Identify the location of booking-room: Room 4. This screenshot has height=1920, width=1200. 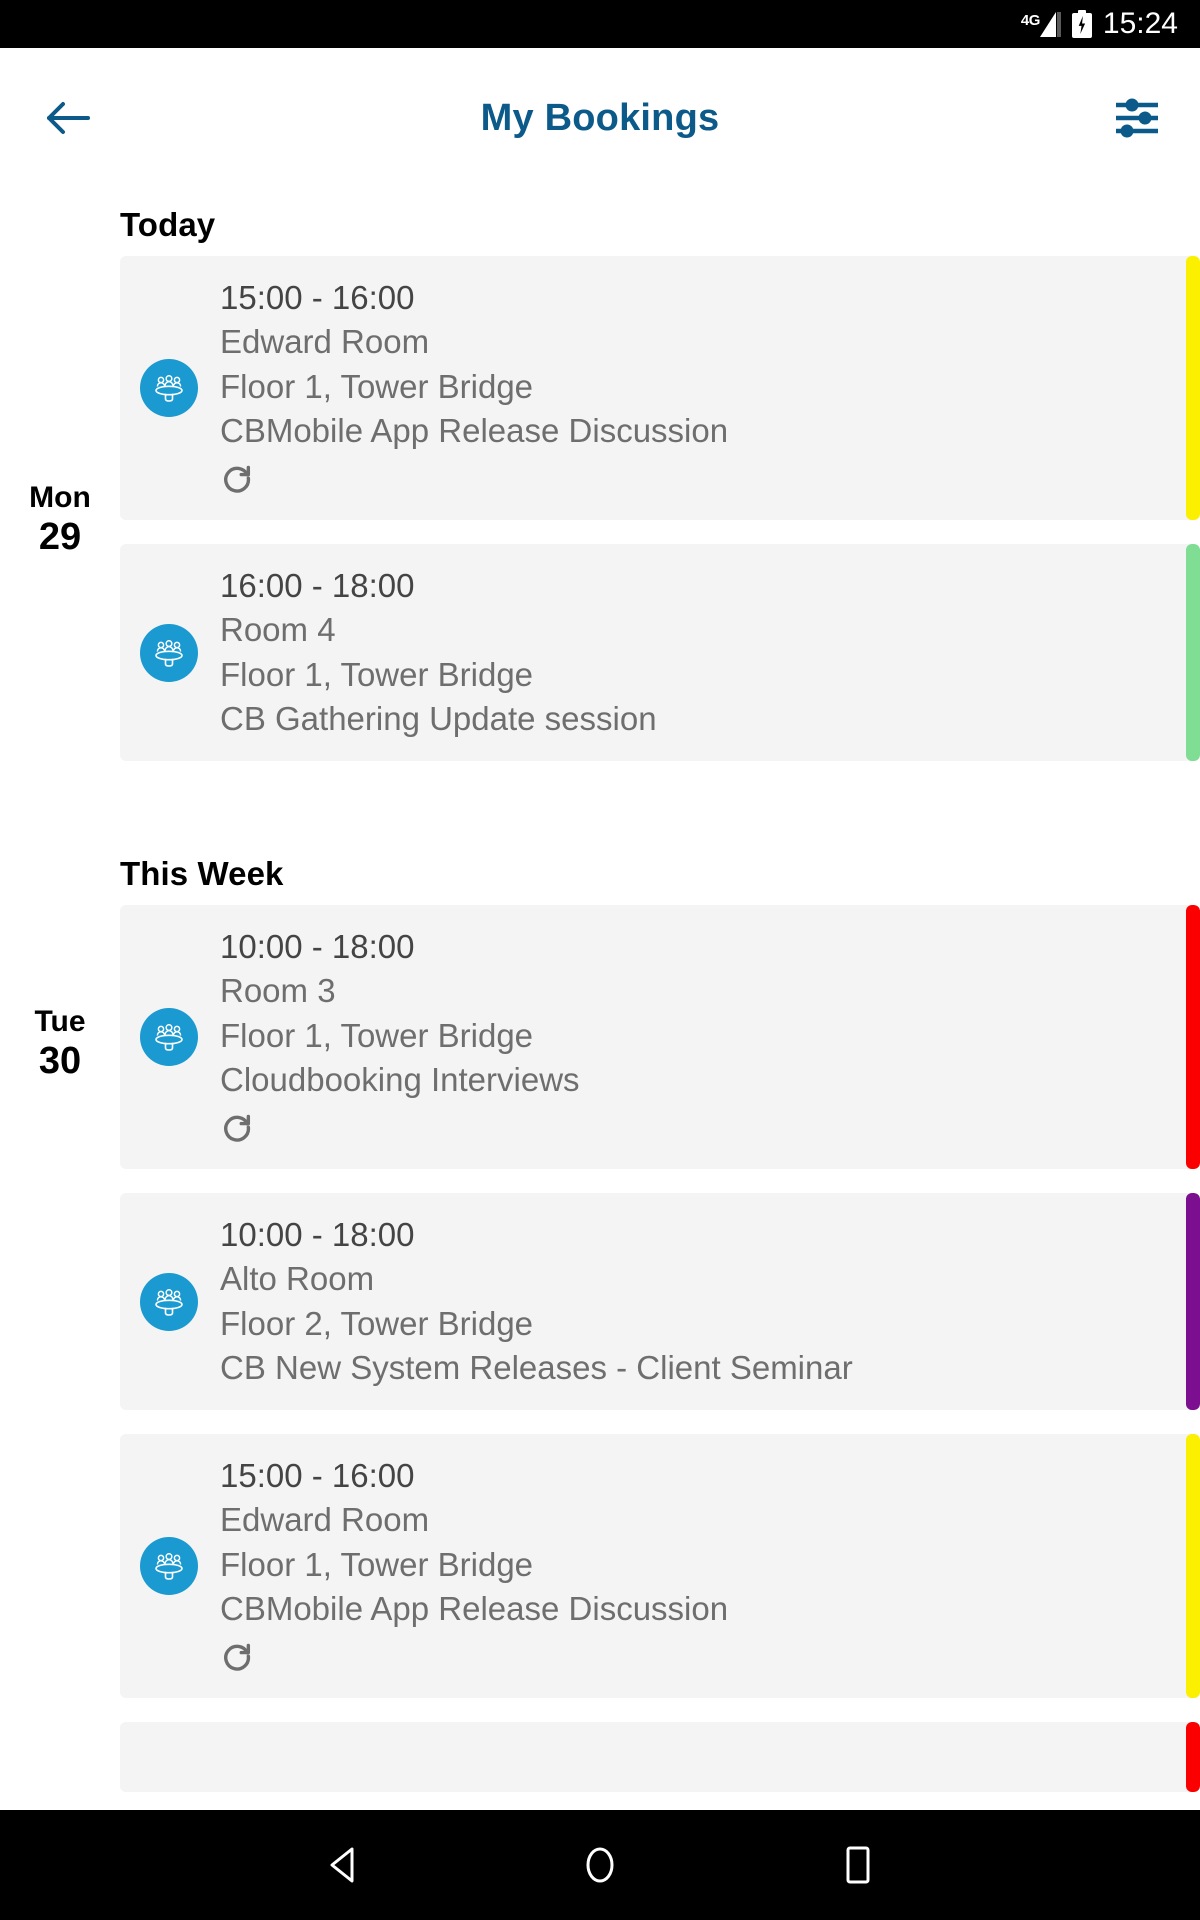
(278, 630).